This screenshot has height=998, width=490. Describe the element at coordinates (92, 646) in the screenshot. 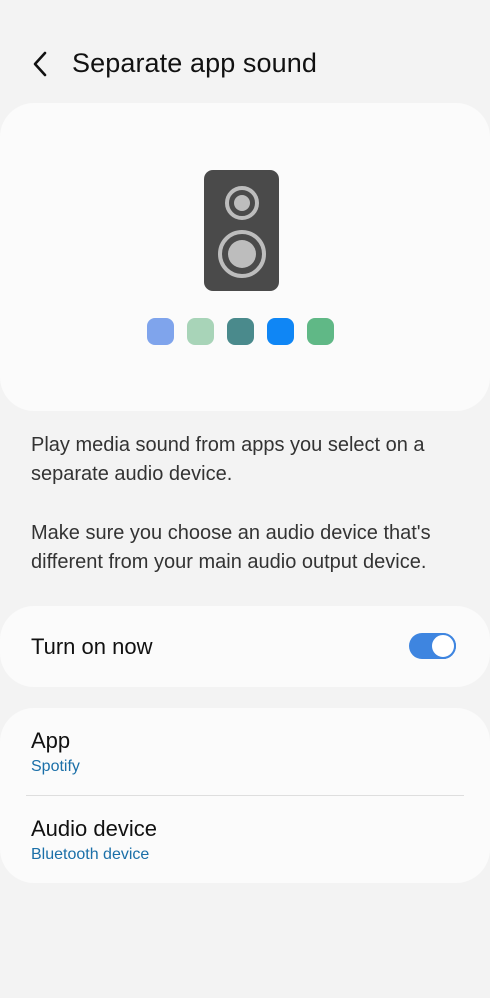

I see `turn-on-label: Turn on now` at that location.